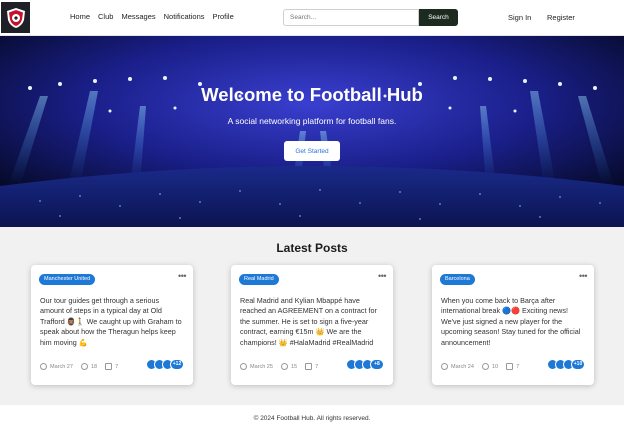  Describe the element at coordinates (138, 16) in the screenshot. I see `nav-messages: Messages` at that location.